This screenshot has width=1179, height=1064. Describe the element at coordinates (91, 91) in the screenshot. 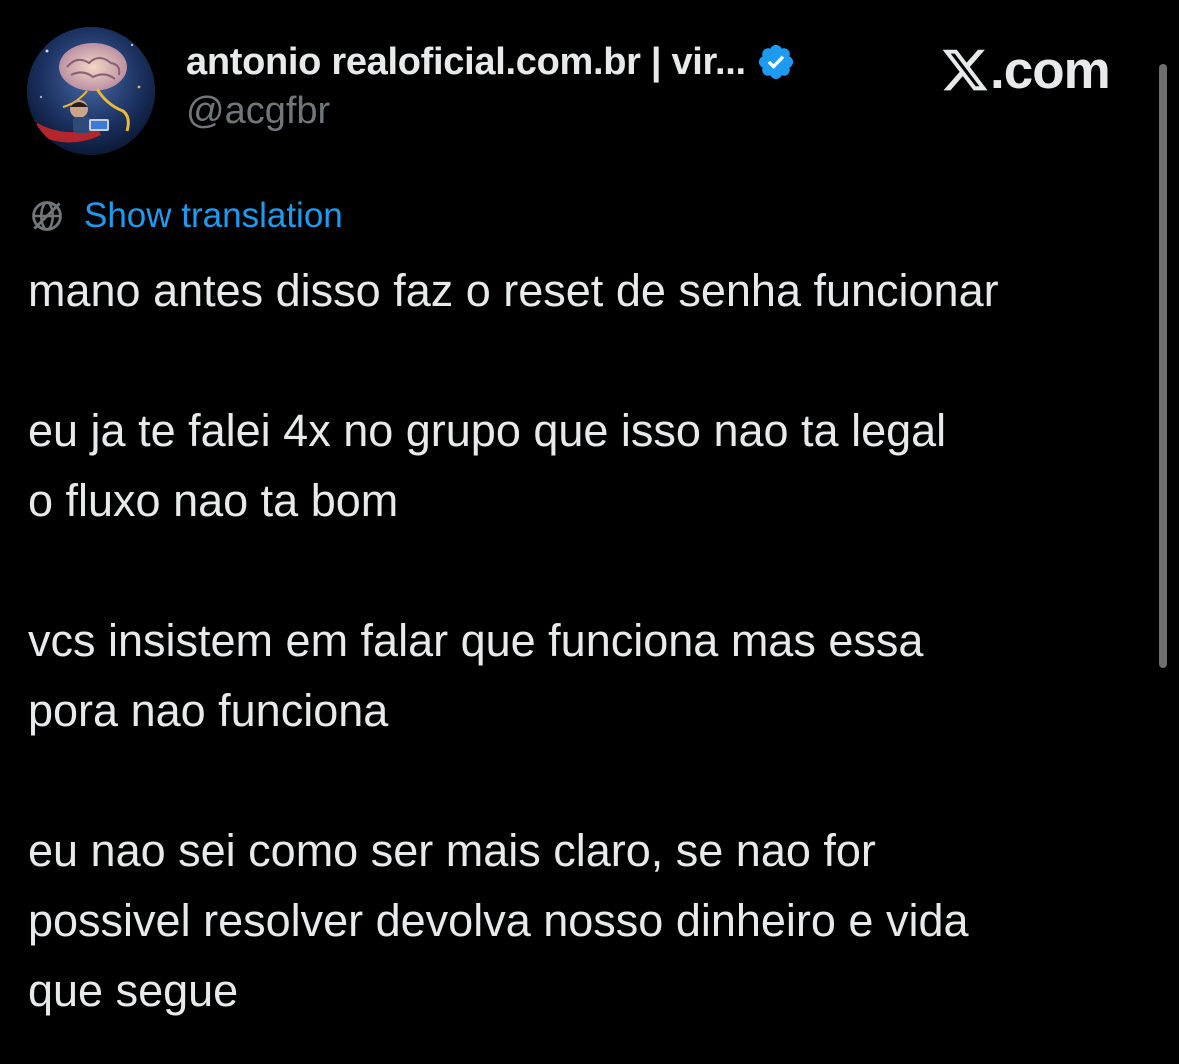

I see `avatar` at that location.